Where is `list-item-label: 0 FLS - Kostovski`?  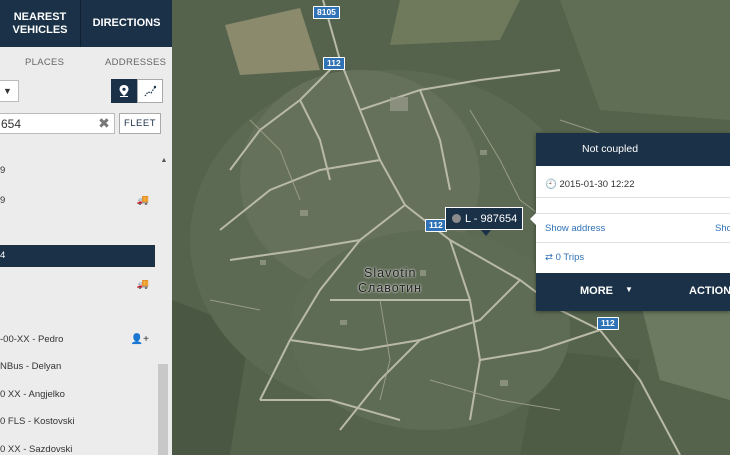 list-item-label: 0 FLS - Kostovski is located at coordinates (37, 421).